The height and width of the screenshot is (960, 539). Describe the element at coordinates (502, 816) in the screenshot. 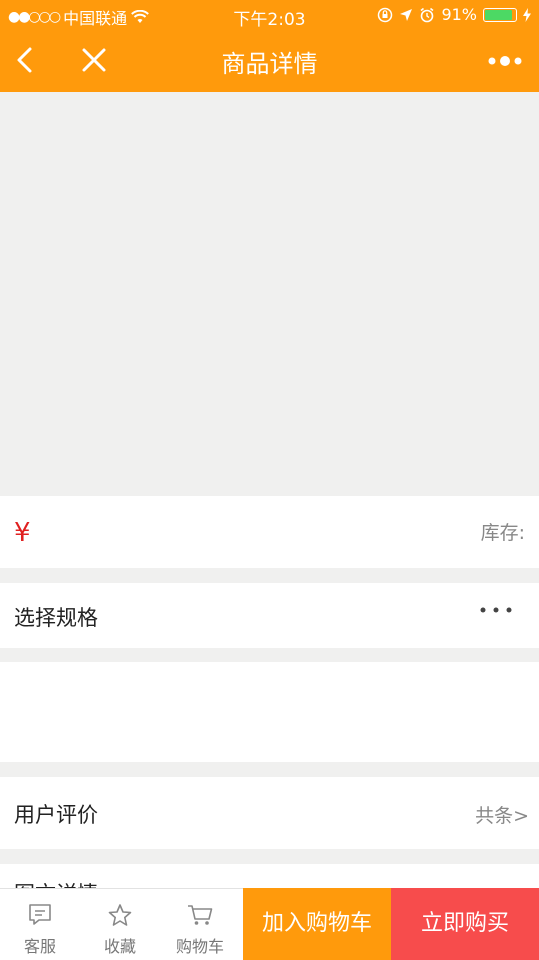

I see `review-count: 共条>` at that location.